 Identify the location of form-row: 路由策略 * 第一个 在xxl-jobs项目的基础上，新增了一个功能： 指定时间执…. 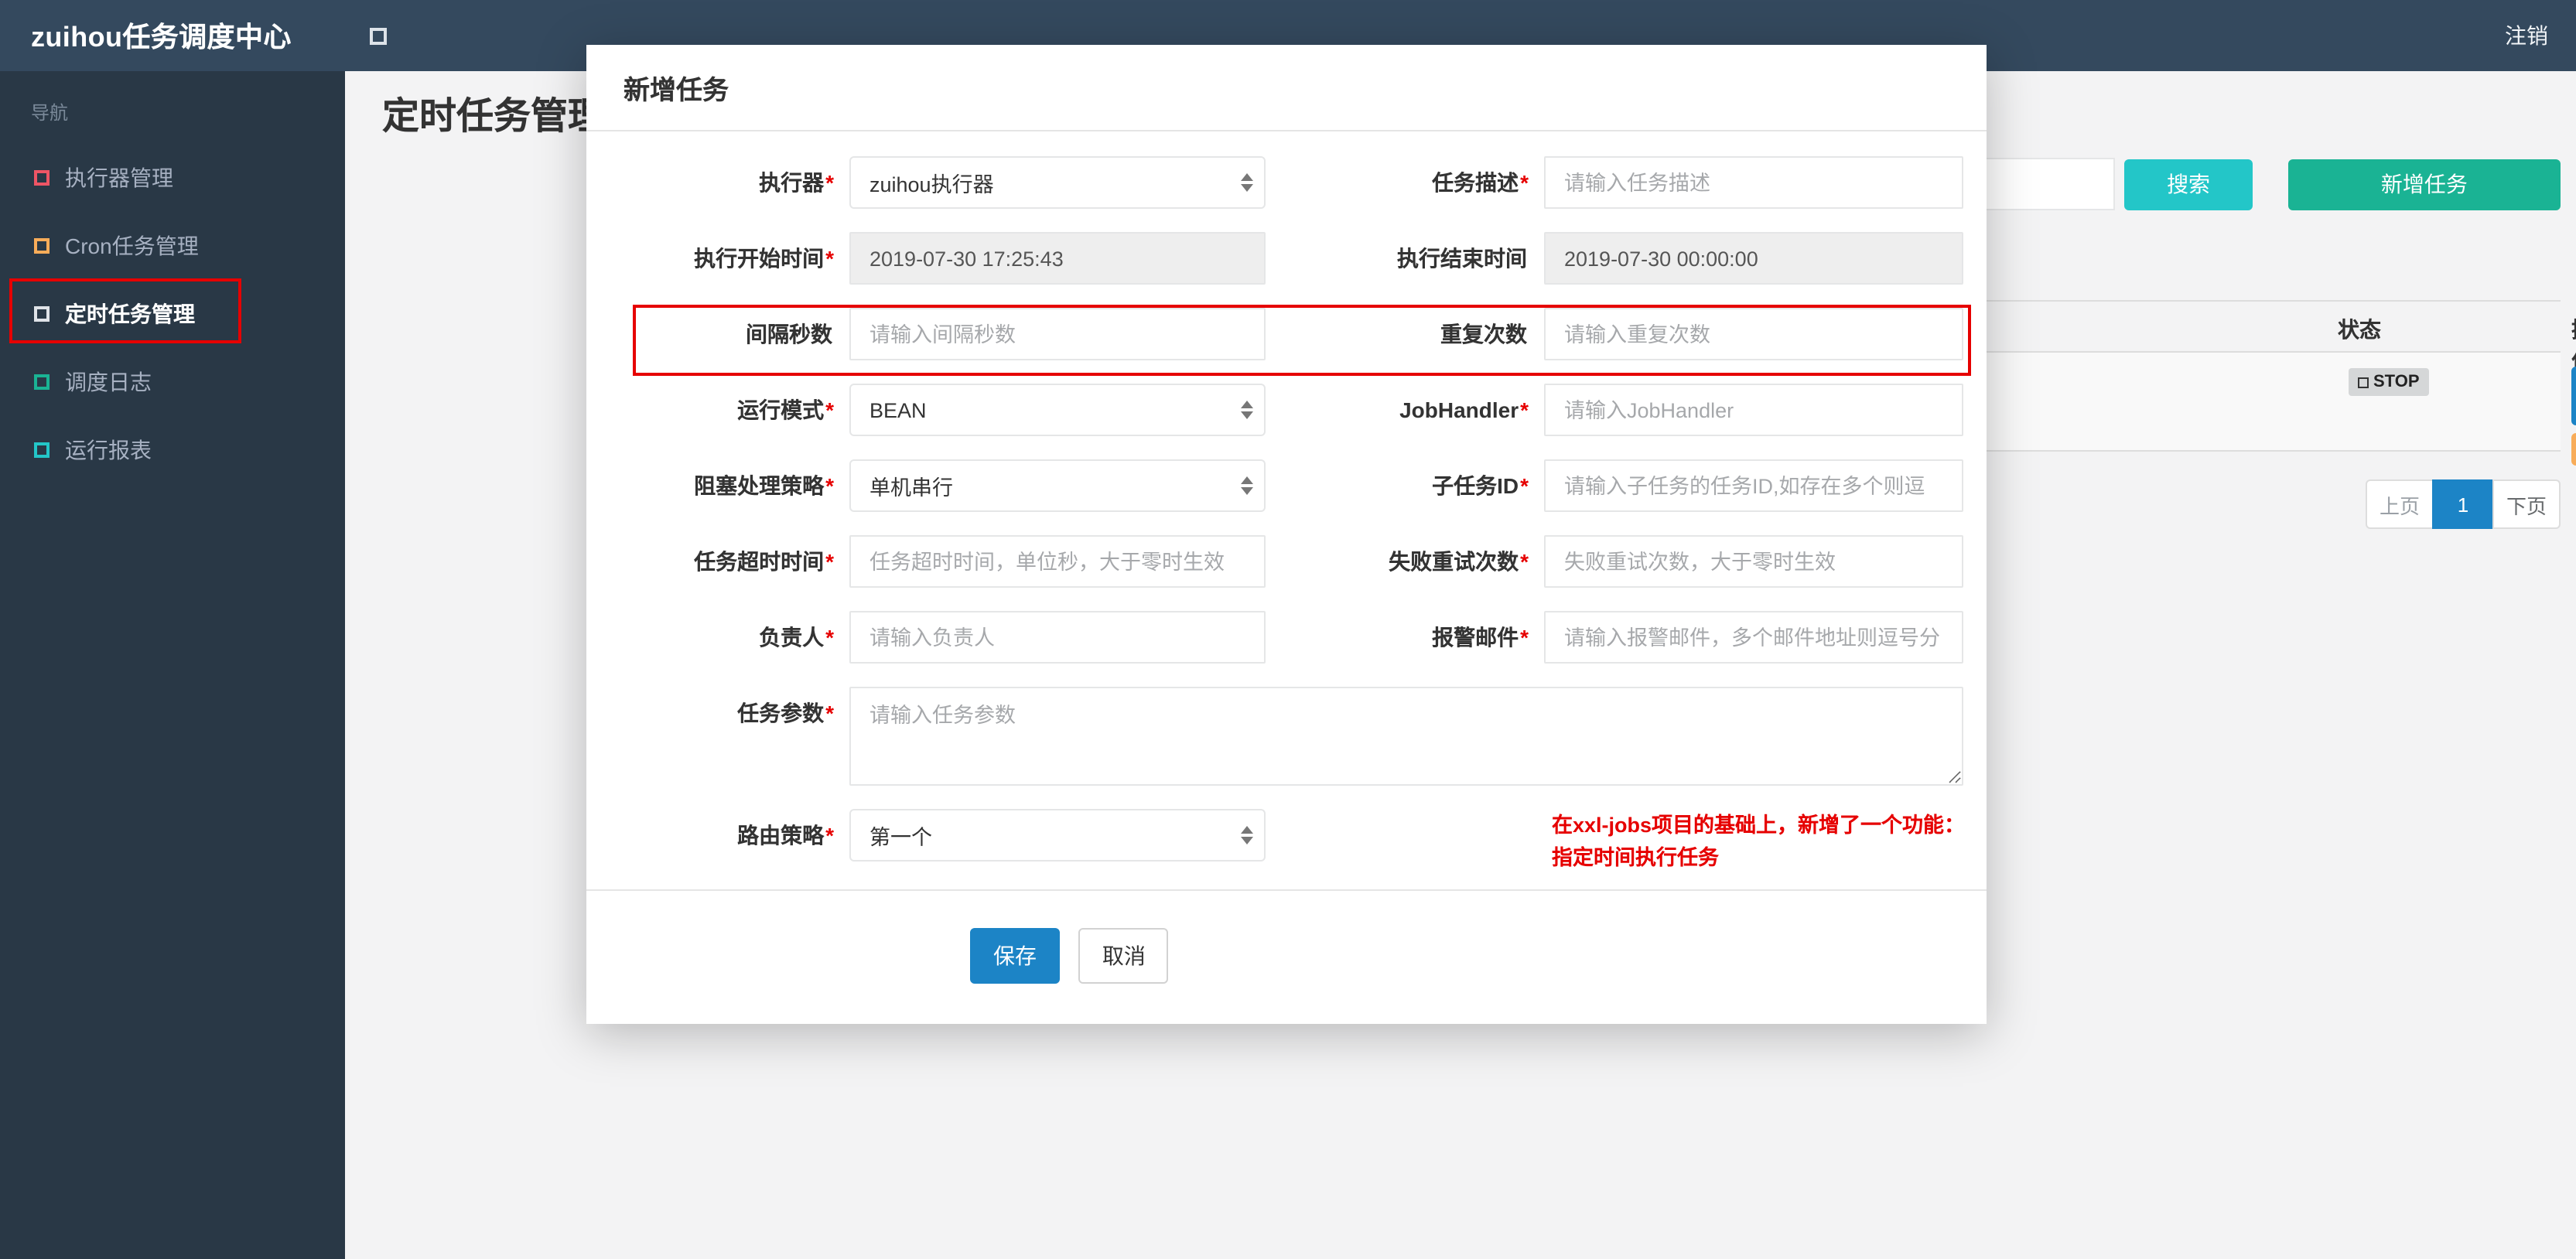
(1286, 839).